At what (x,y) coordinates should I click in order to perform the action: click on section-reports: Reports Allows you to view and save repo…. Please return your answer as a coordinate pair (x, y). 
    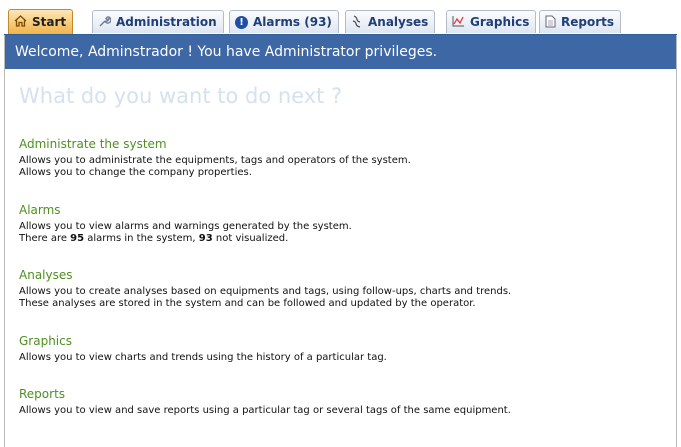
    Looking at the image, I should click on (265, 401).